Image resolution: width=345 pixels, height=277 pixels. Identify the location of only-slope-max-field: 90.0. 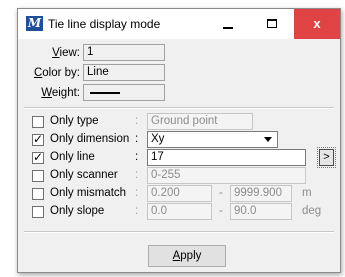
(261, 211).